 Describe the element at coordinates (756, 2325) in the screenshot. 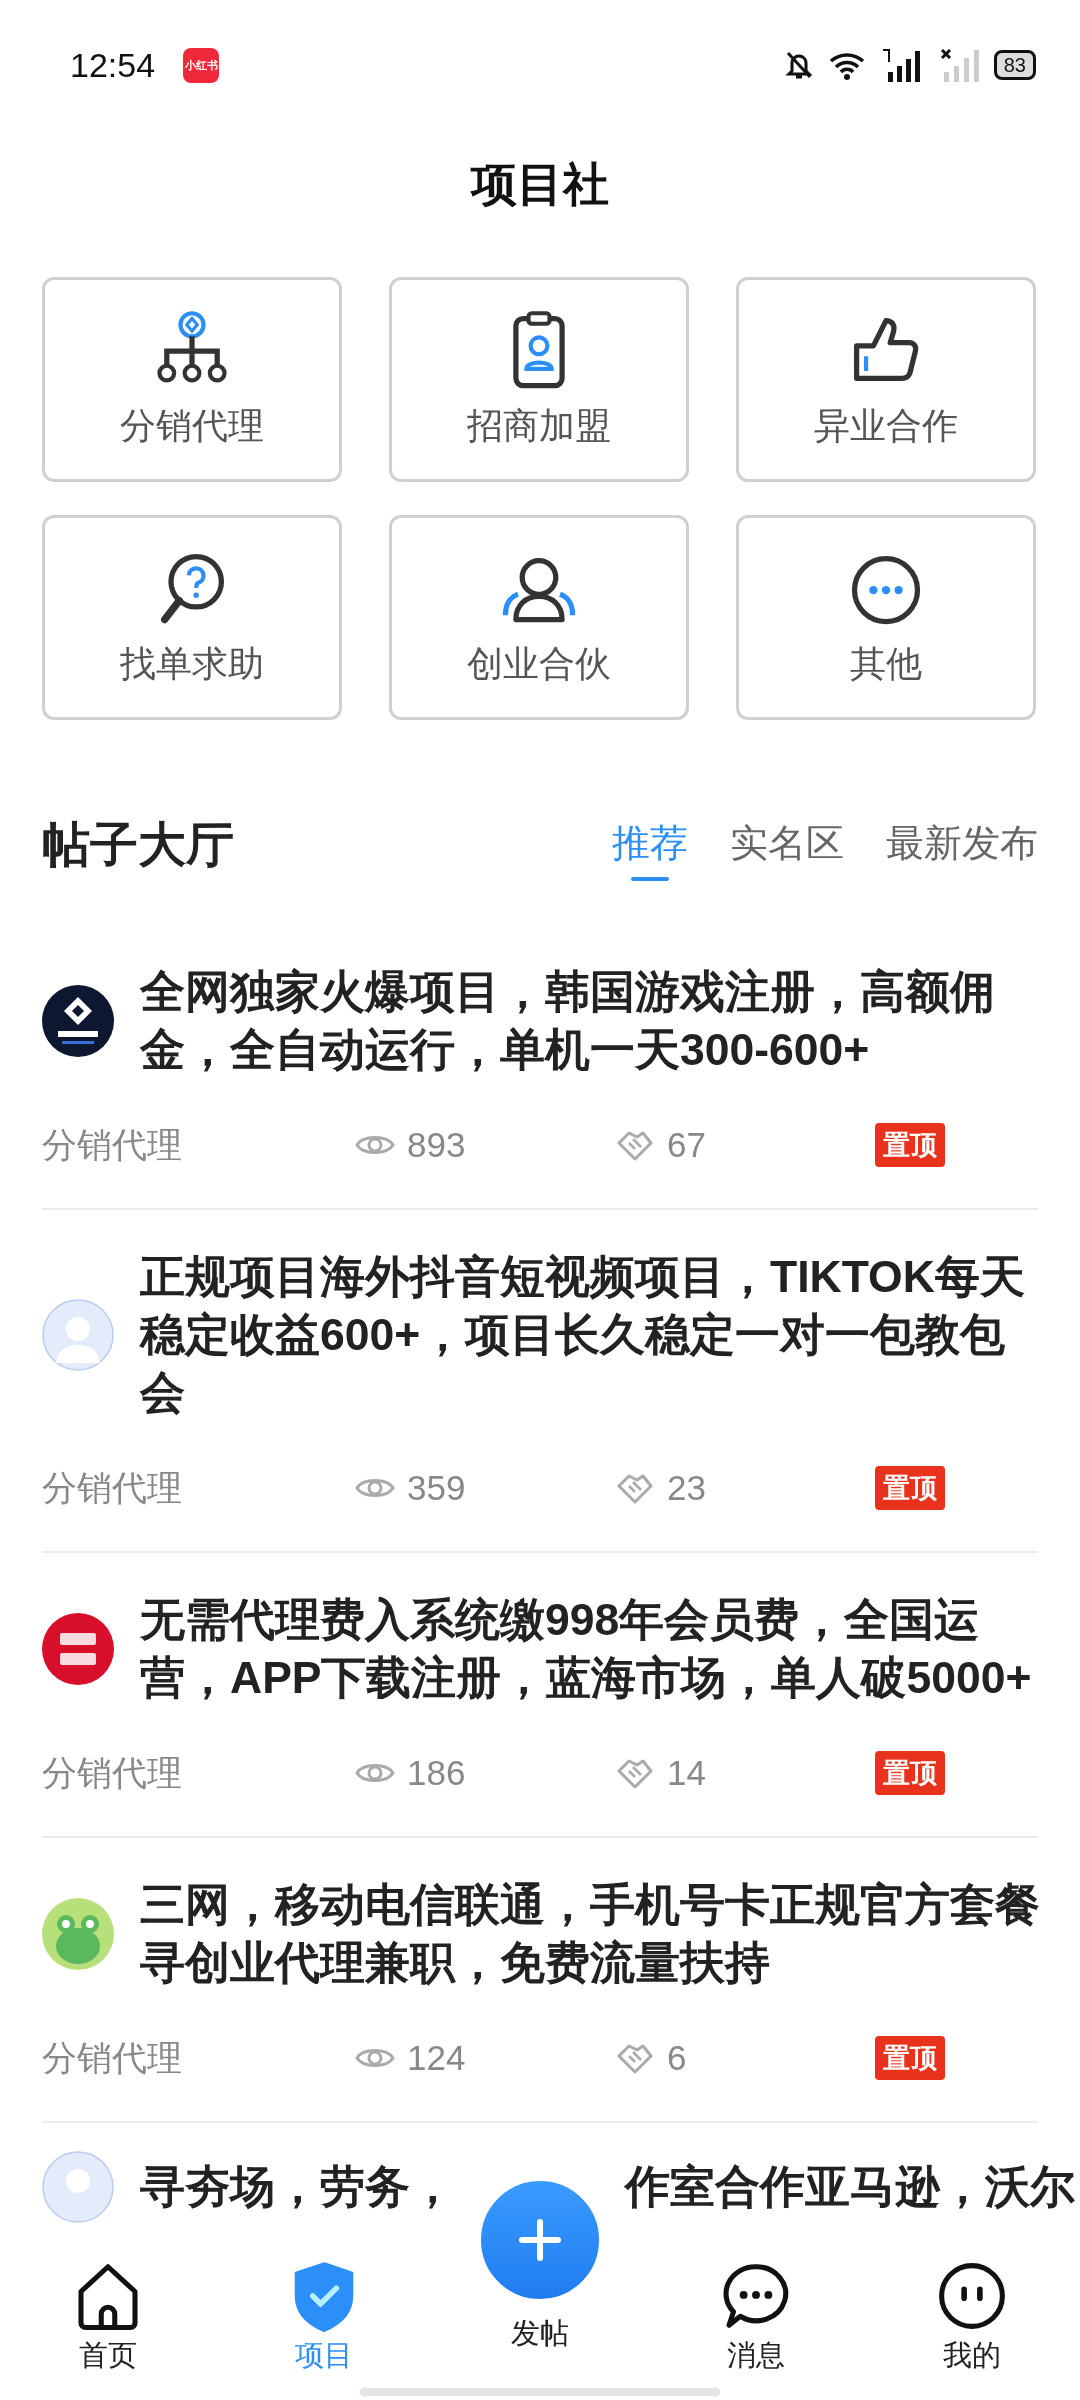

I see `nav-tab: 消息` at that location.